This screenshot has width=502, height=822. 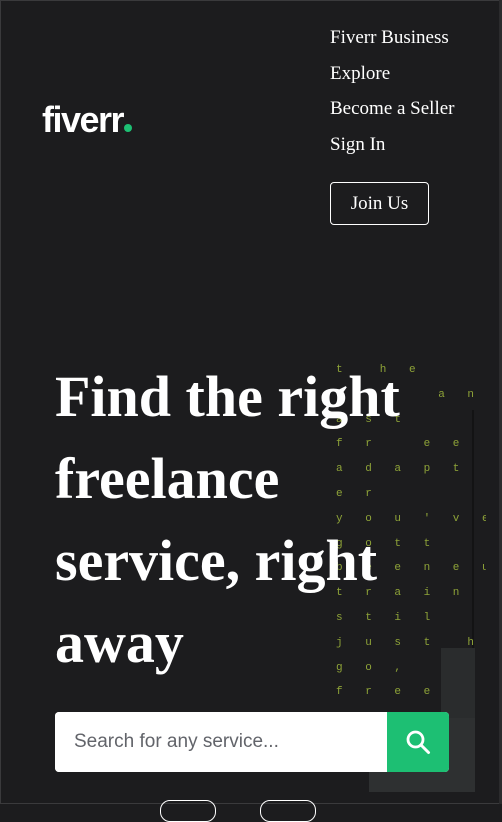 I want to click on headline-line: service, right, so click(x=216, y=560).